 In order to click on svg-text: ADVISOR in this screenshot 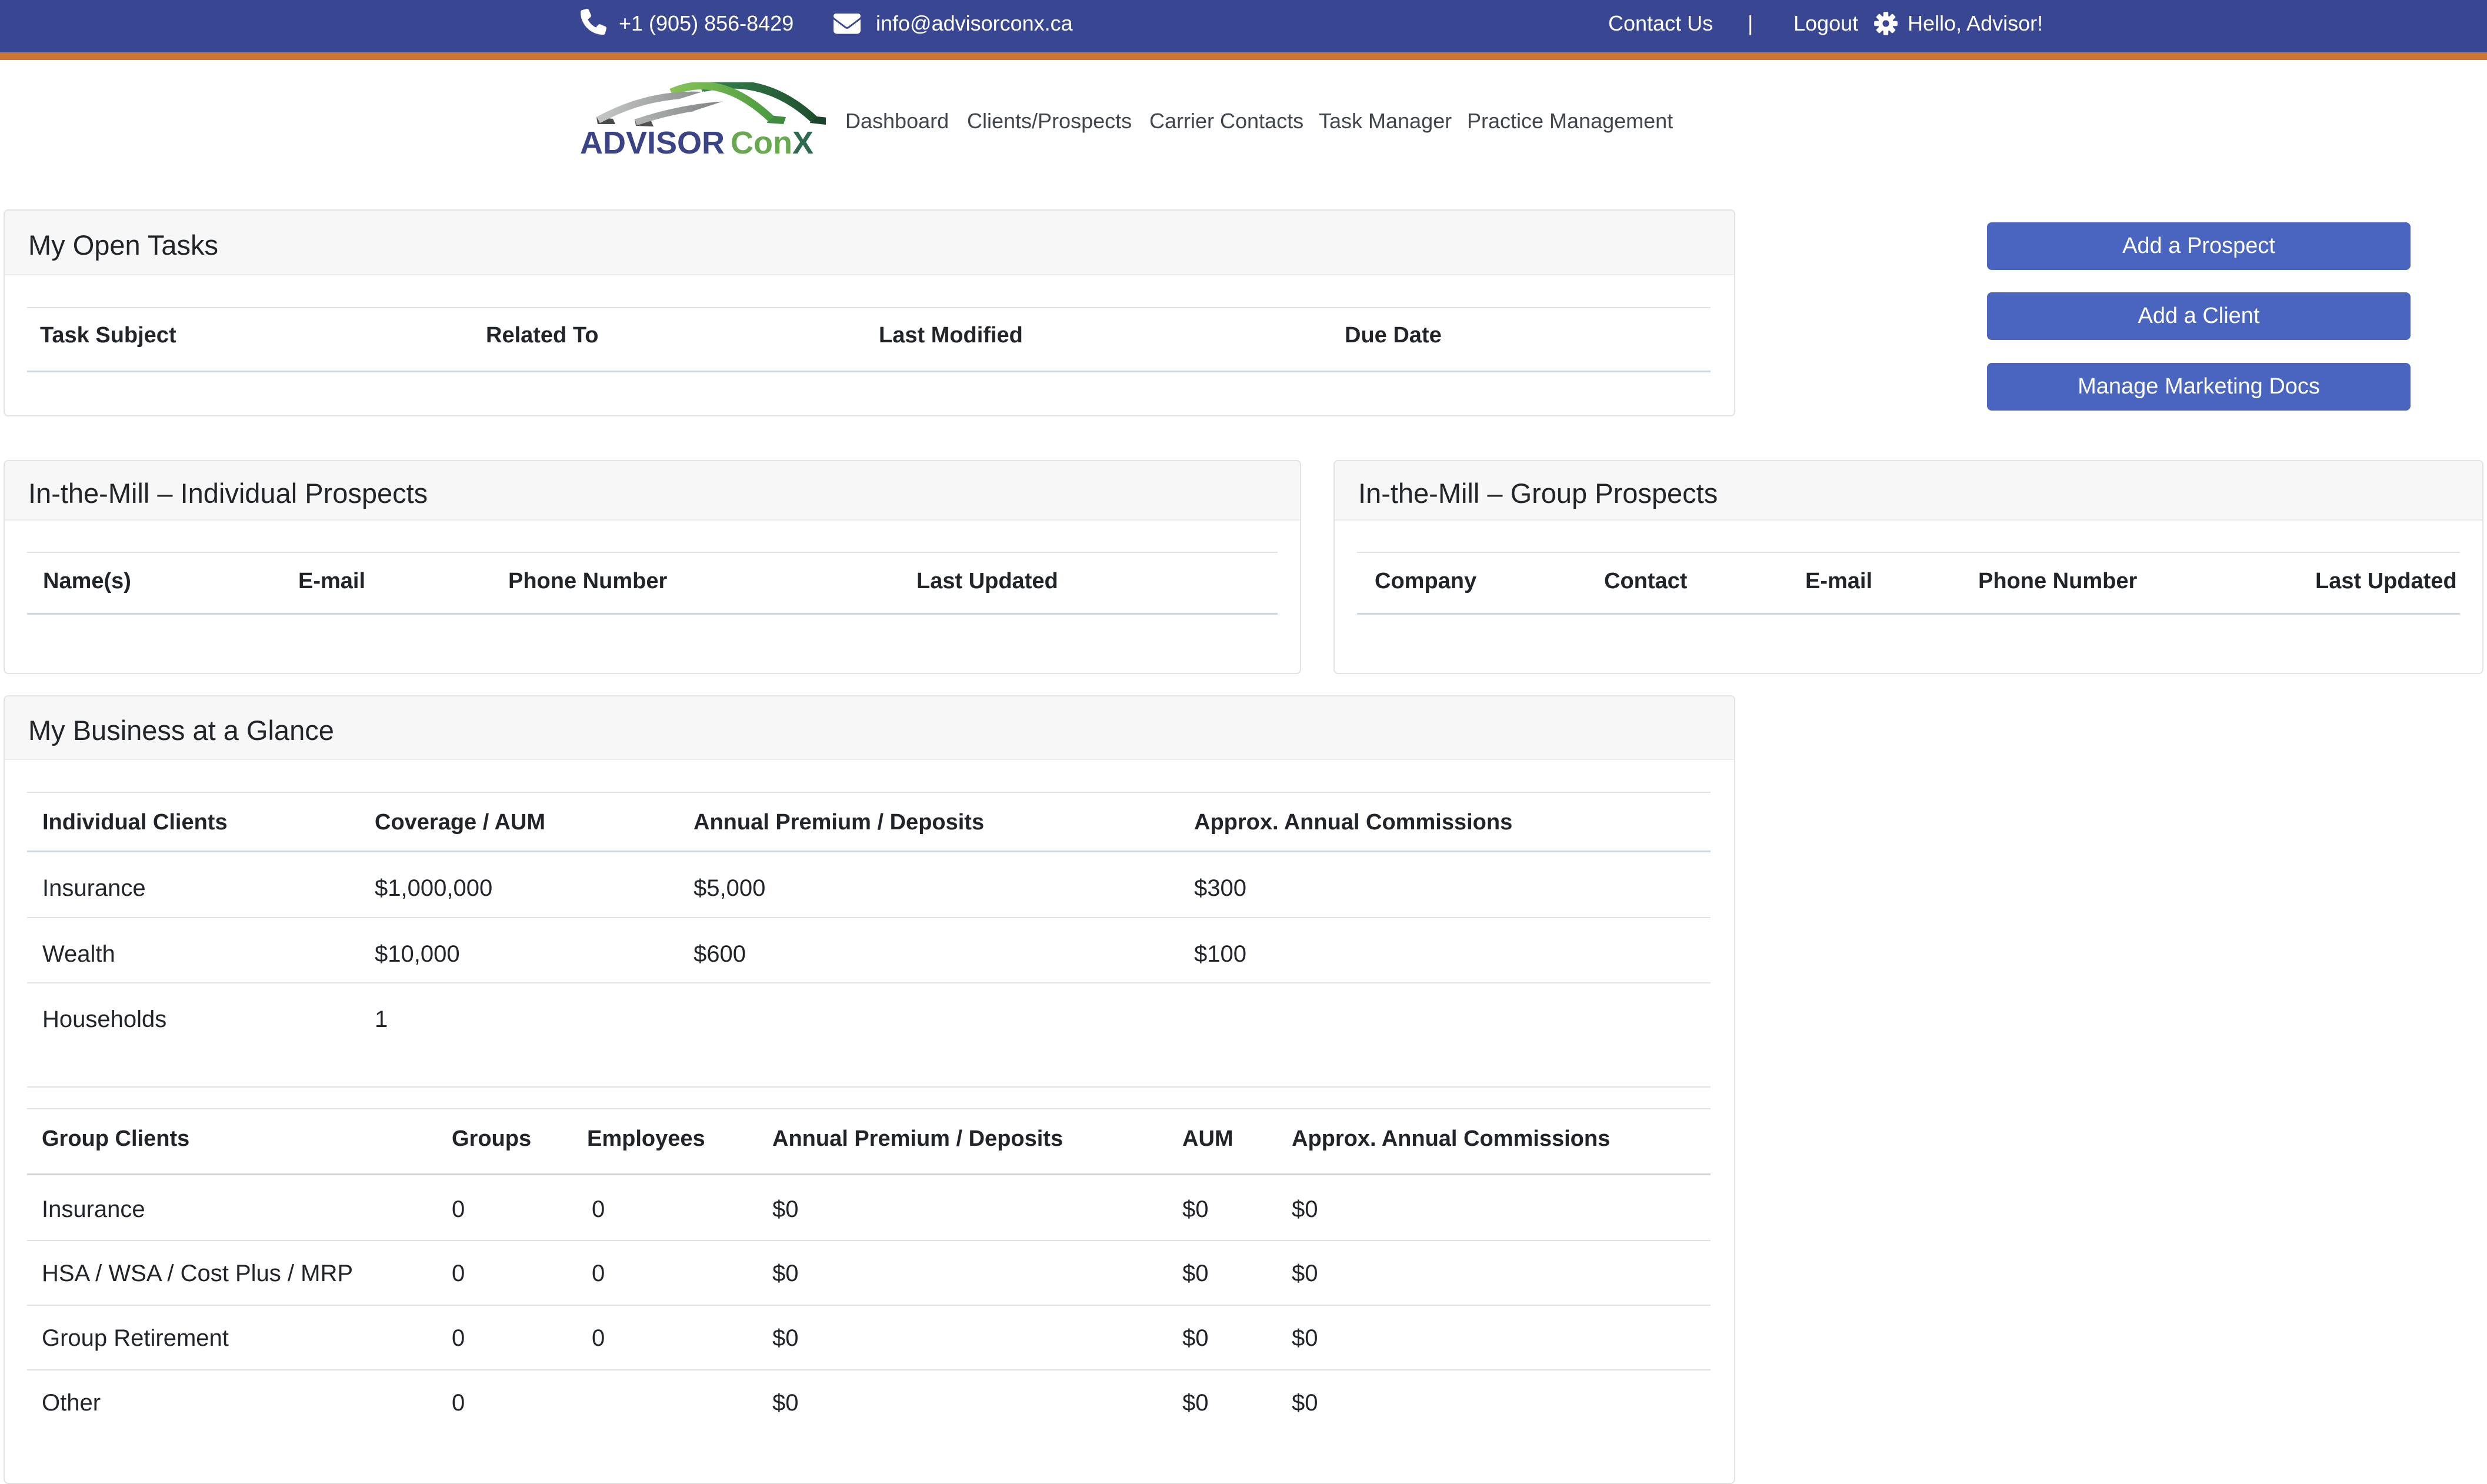, I will do `click(653, 143)`.